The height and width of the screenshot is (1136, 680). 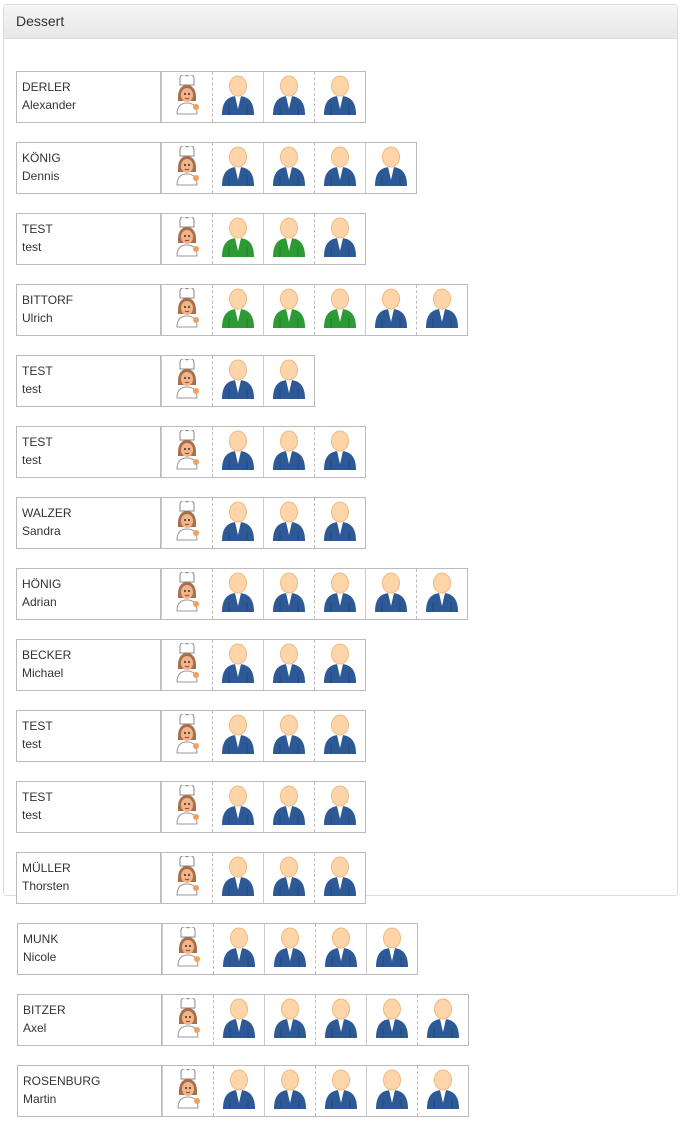 I want to click on table-row: ROSENBURG Martin, so click(x=243, y=1091).